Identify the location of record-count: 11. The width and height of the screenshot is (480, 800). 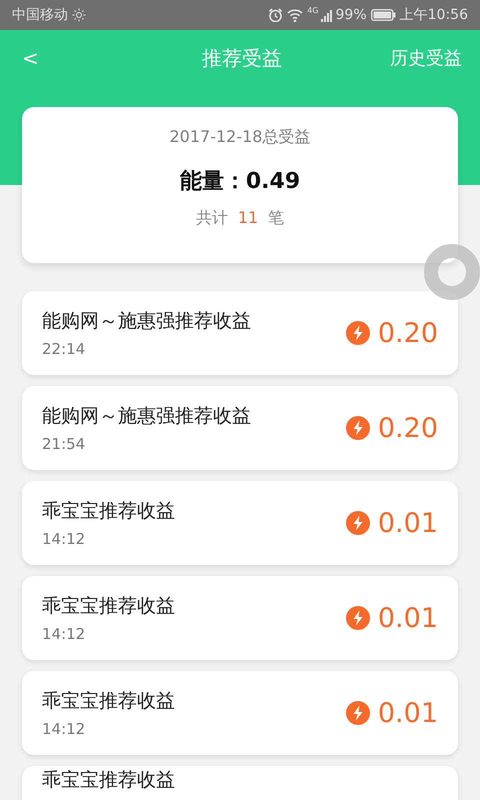
(248, 218).